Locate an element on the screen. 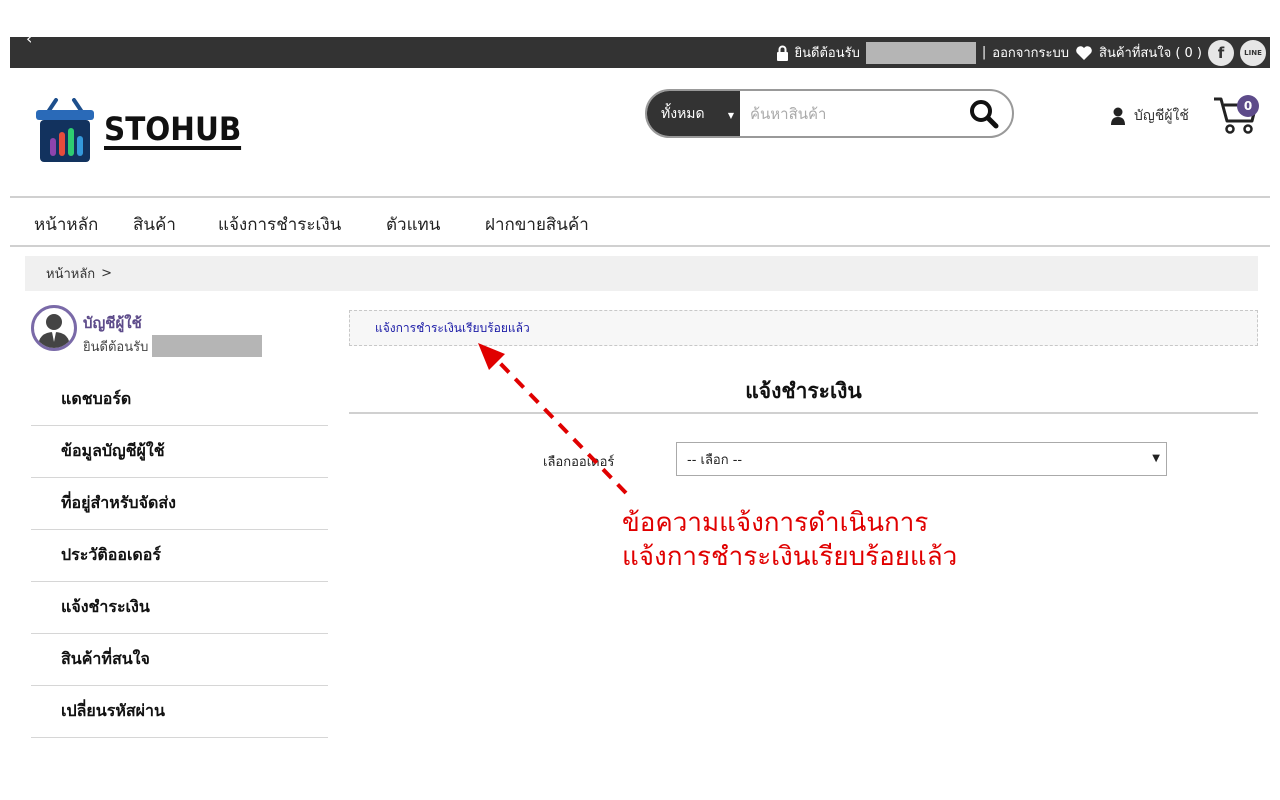 This screenshot has width=1280, height=800. search-button is located at coordinates (984, 113).